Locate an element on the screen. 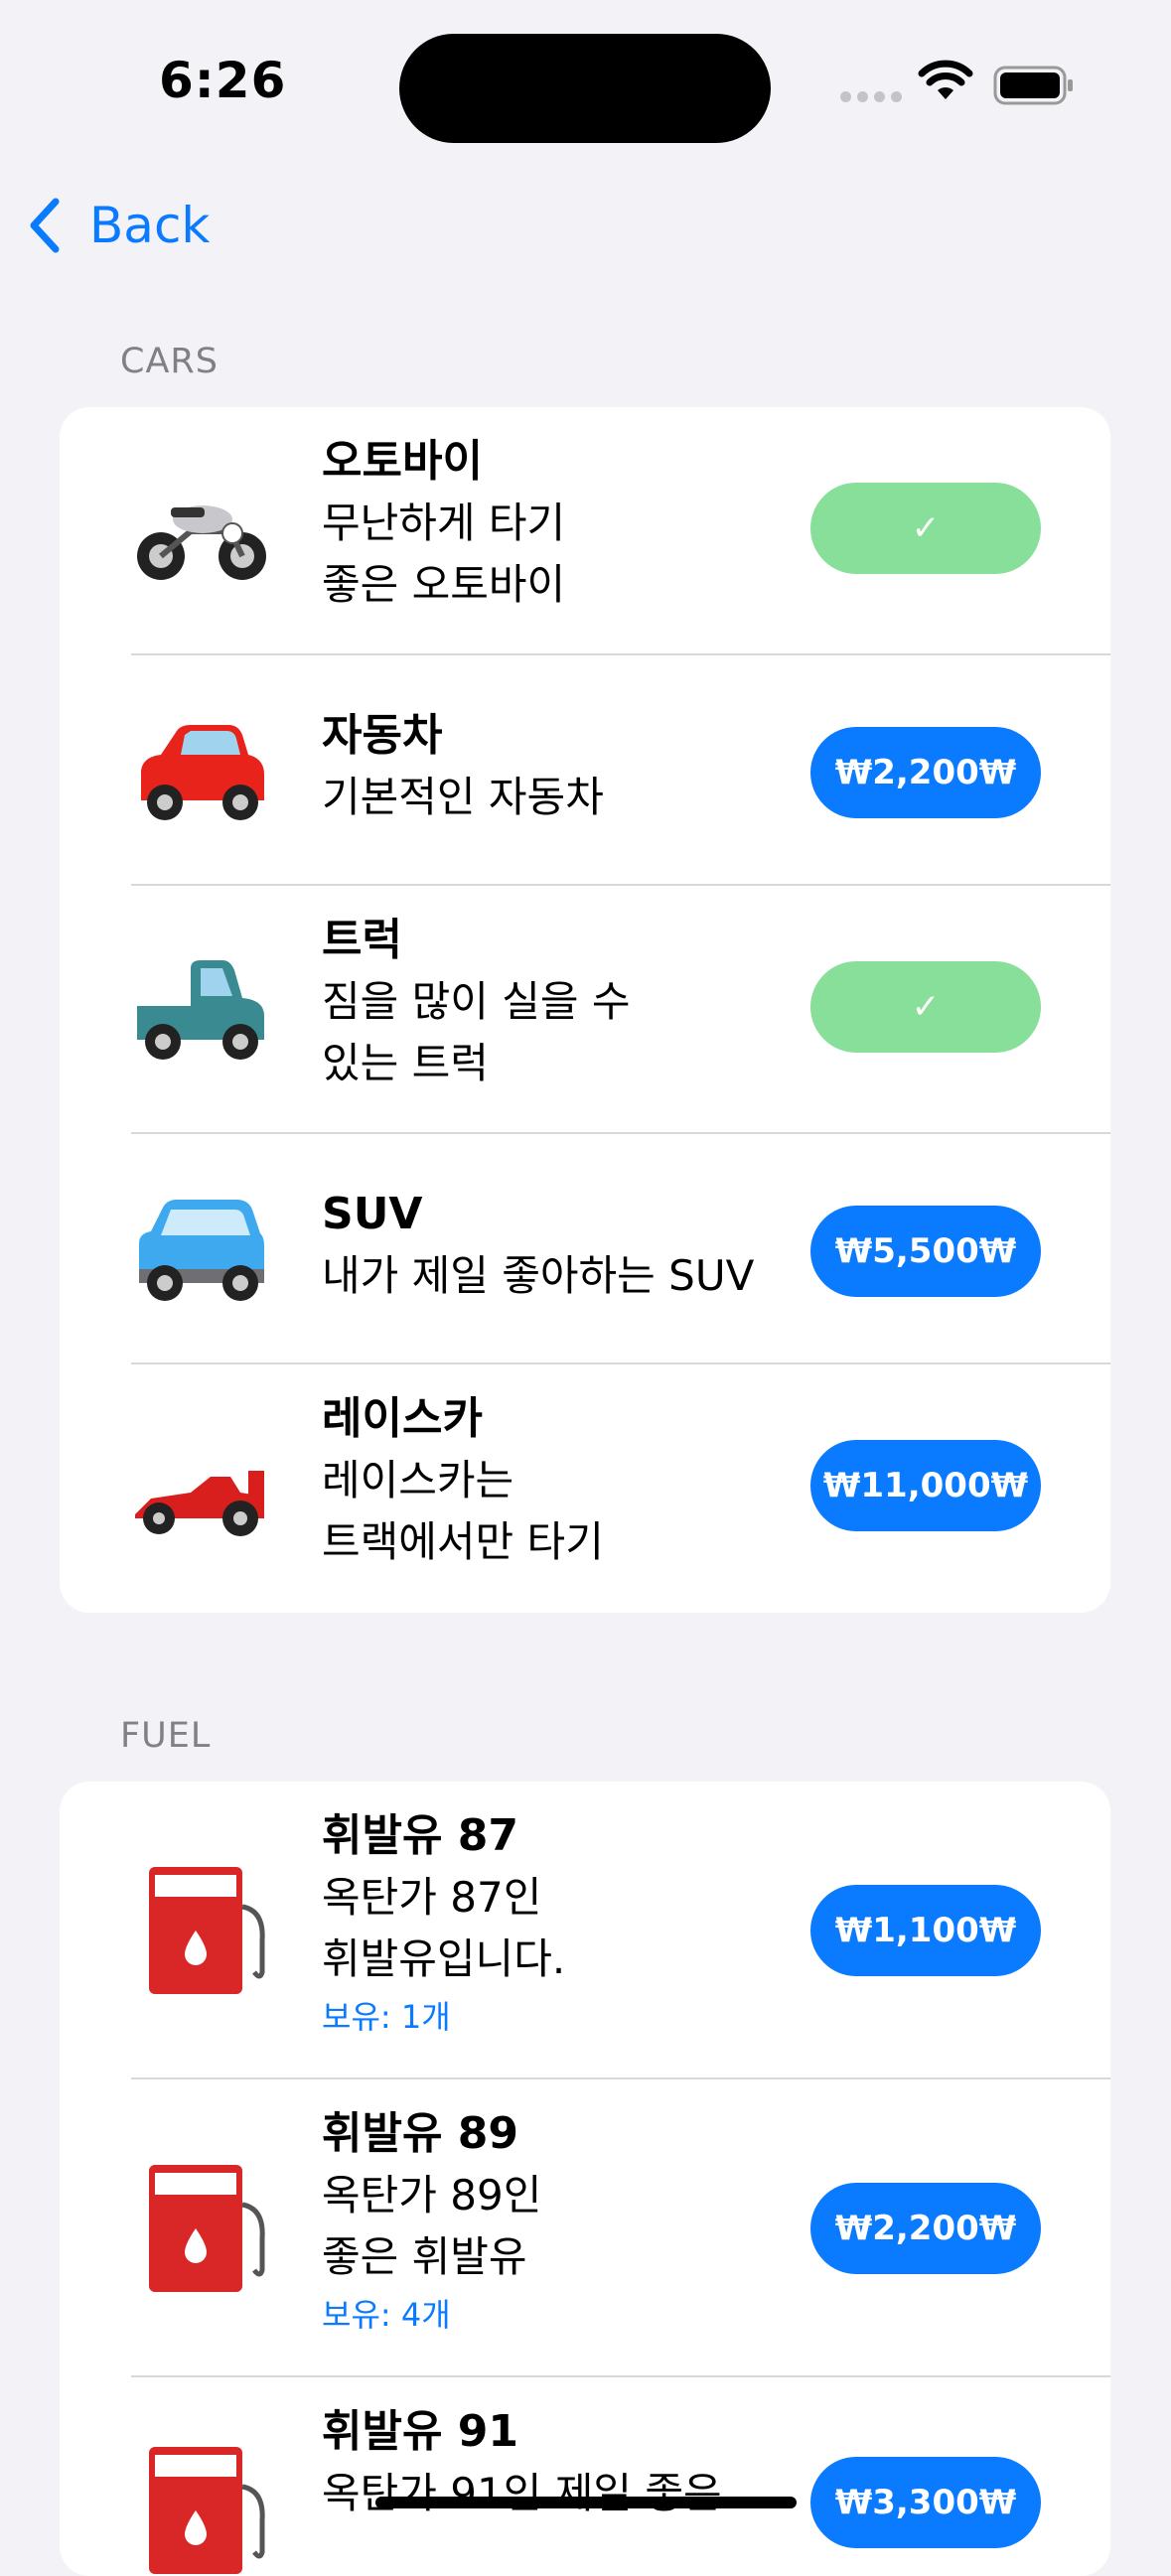 Image resolution: width=1171 pixels, height=2576 pixels. battery-icon is located at coordinates (1033, 86).